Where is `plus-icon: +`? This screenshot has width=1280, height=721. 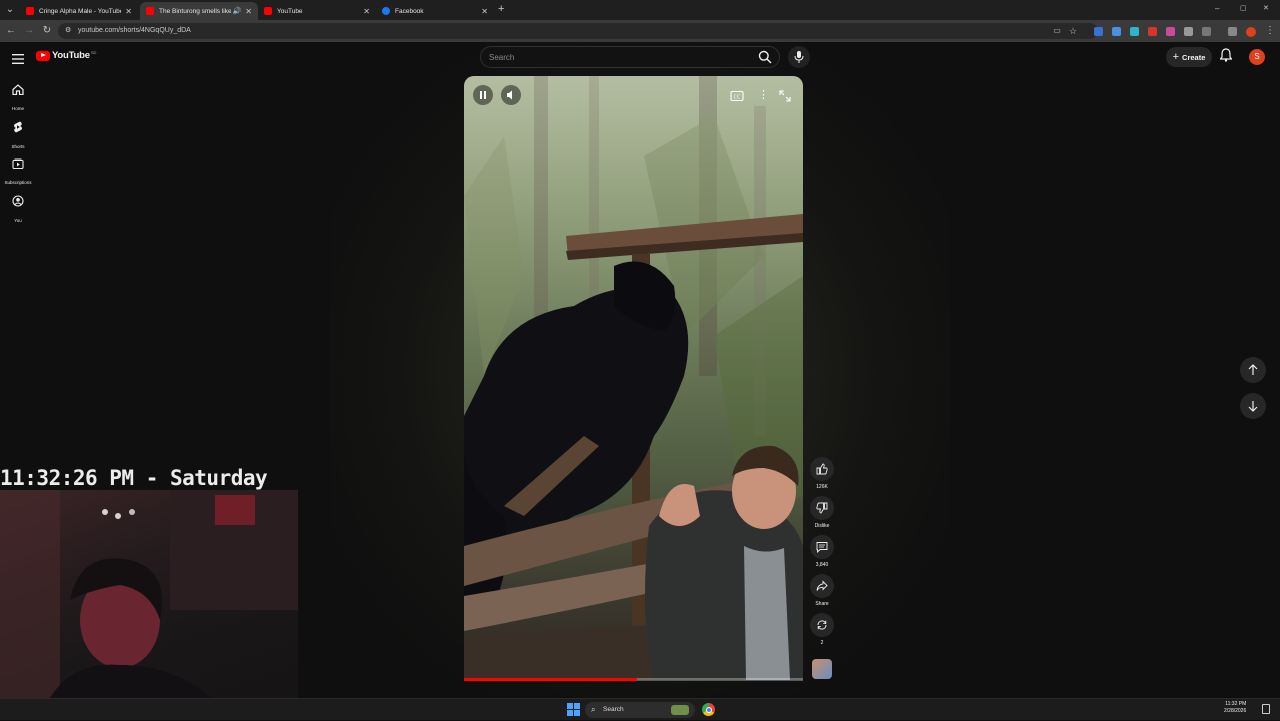
plus-icon: + is located at coordinates (1176, 57).